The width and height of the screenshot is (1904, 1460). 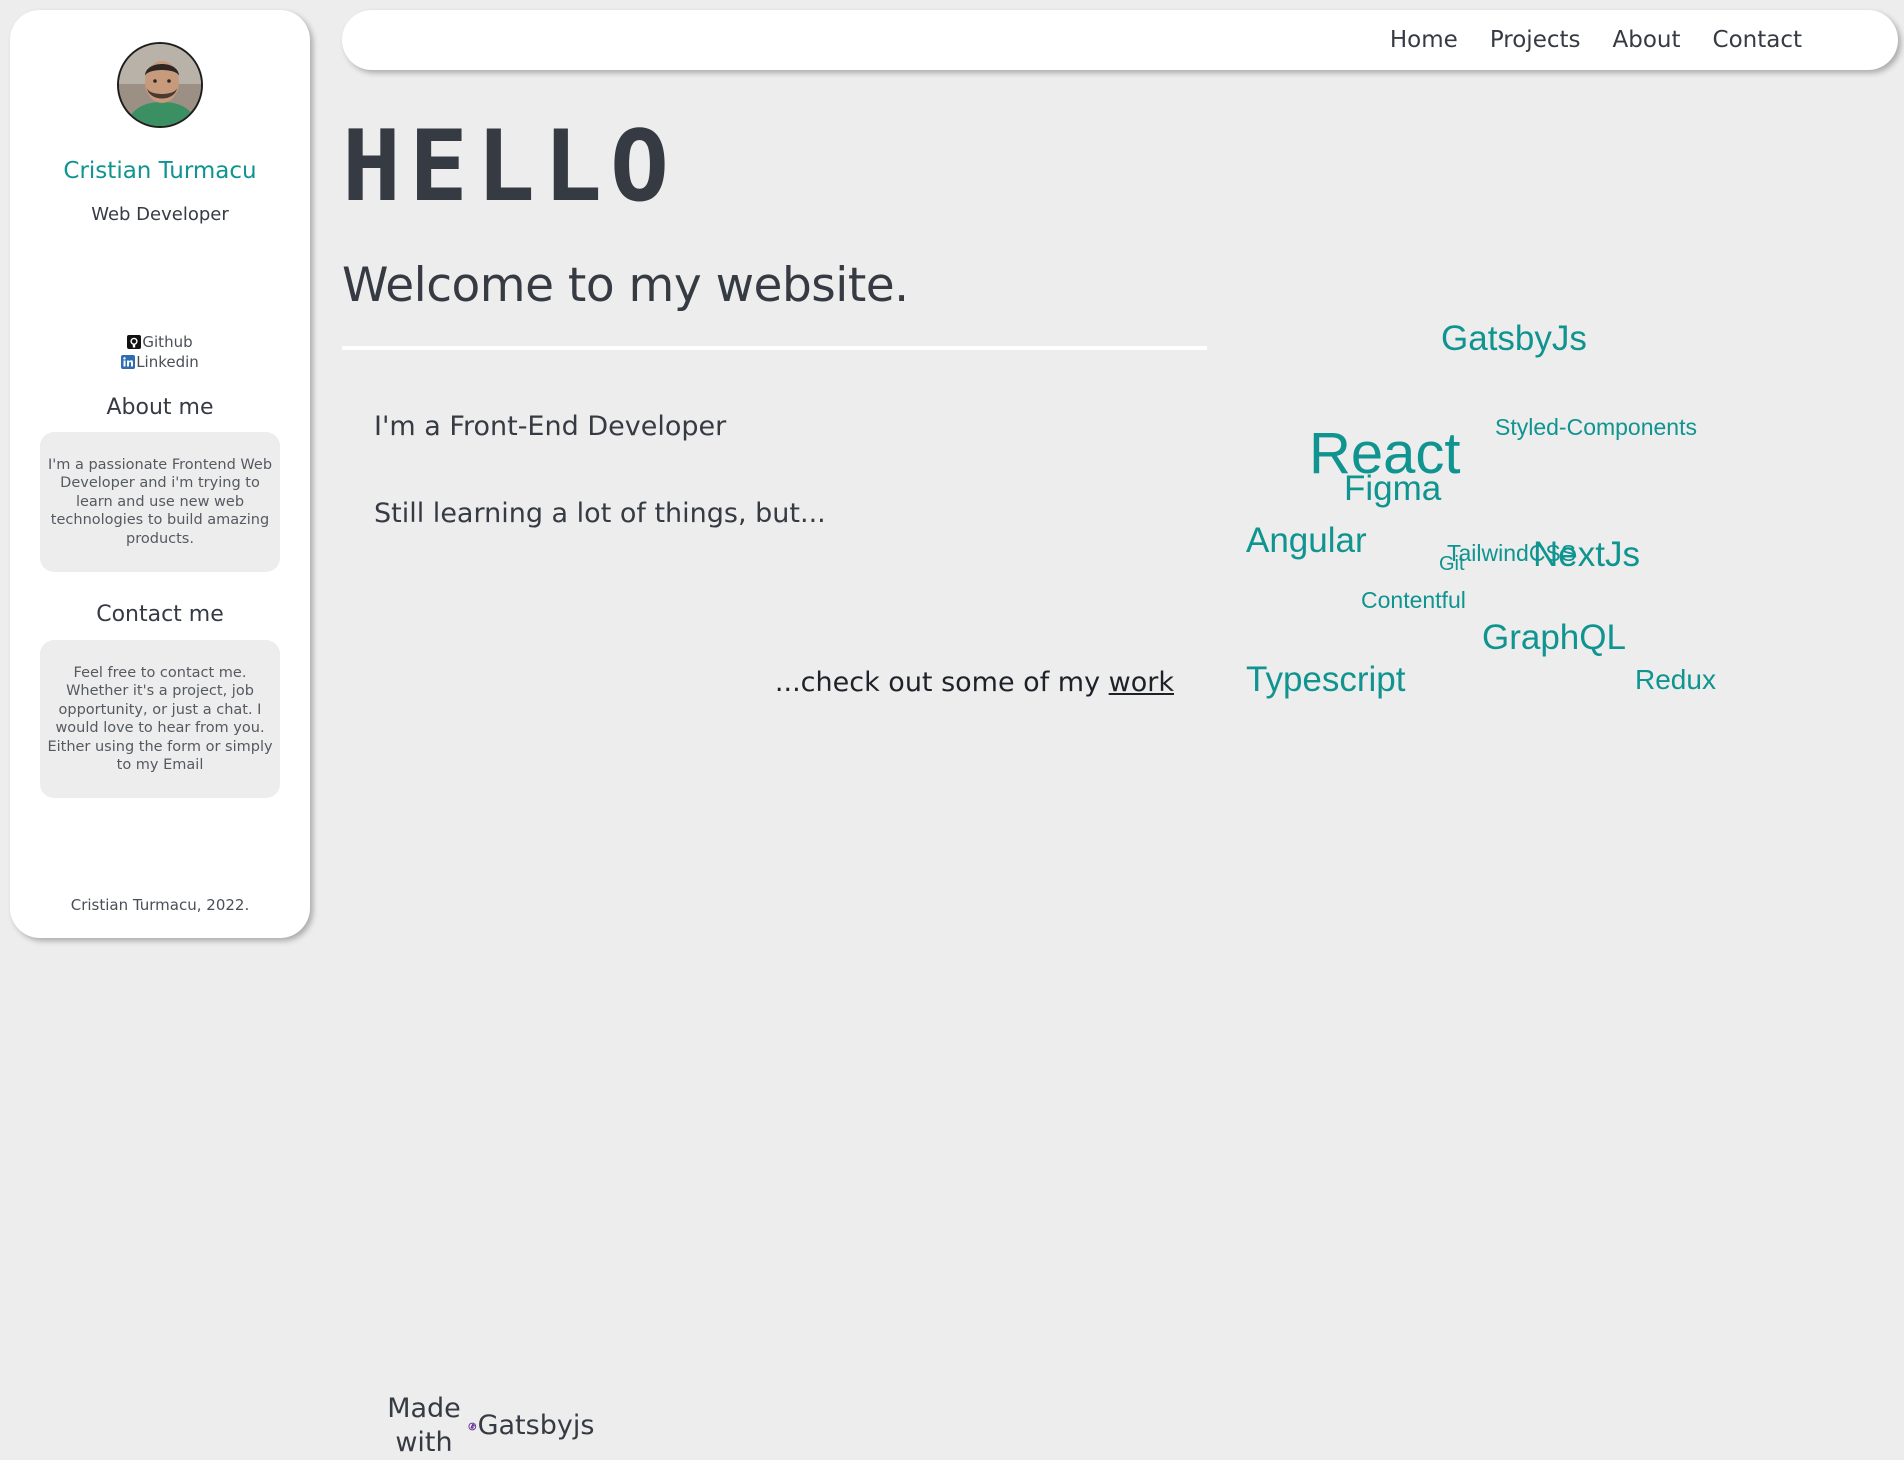 What do you see at coordinates (134, 342) in the screenshot?
I see `github-icon` at bounding box center [134, 342].